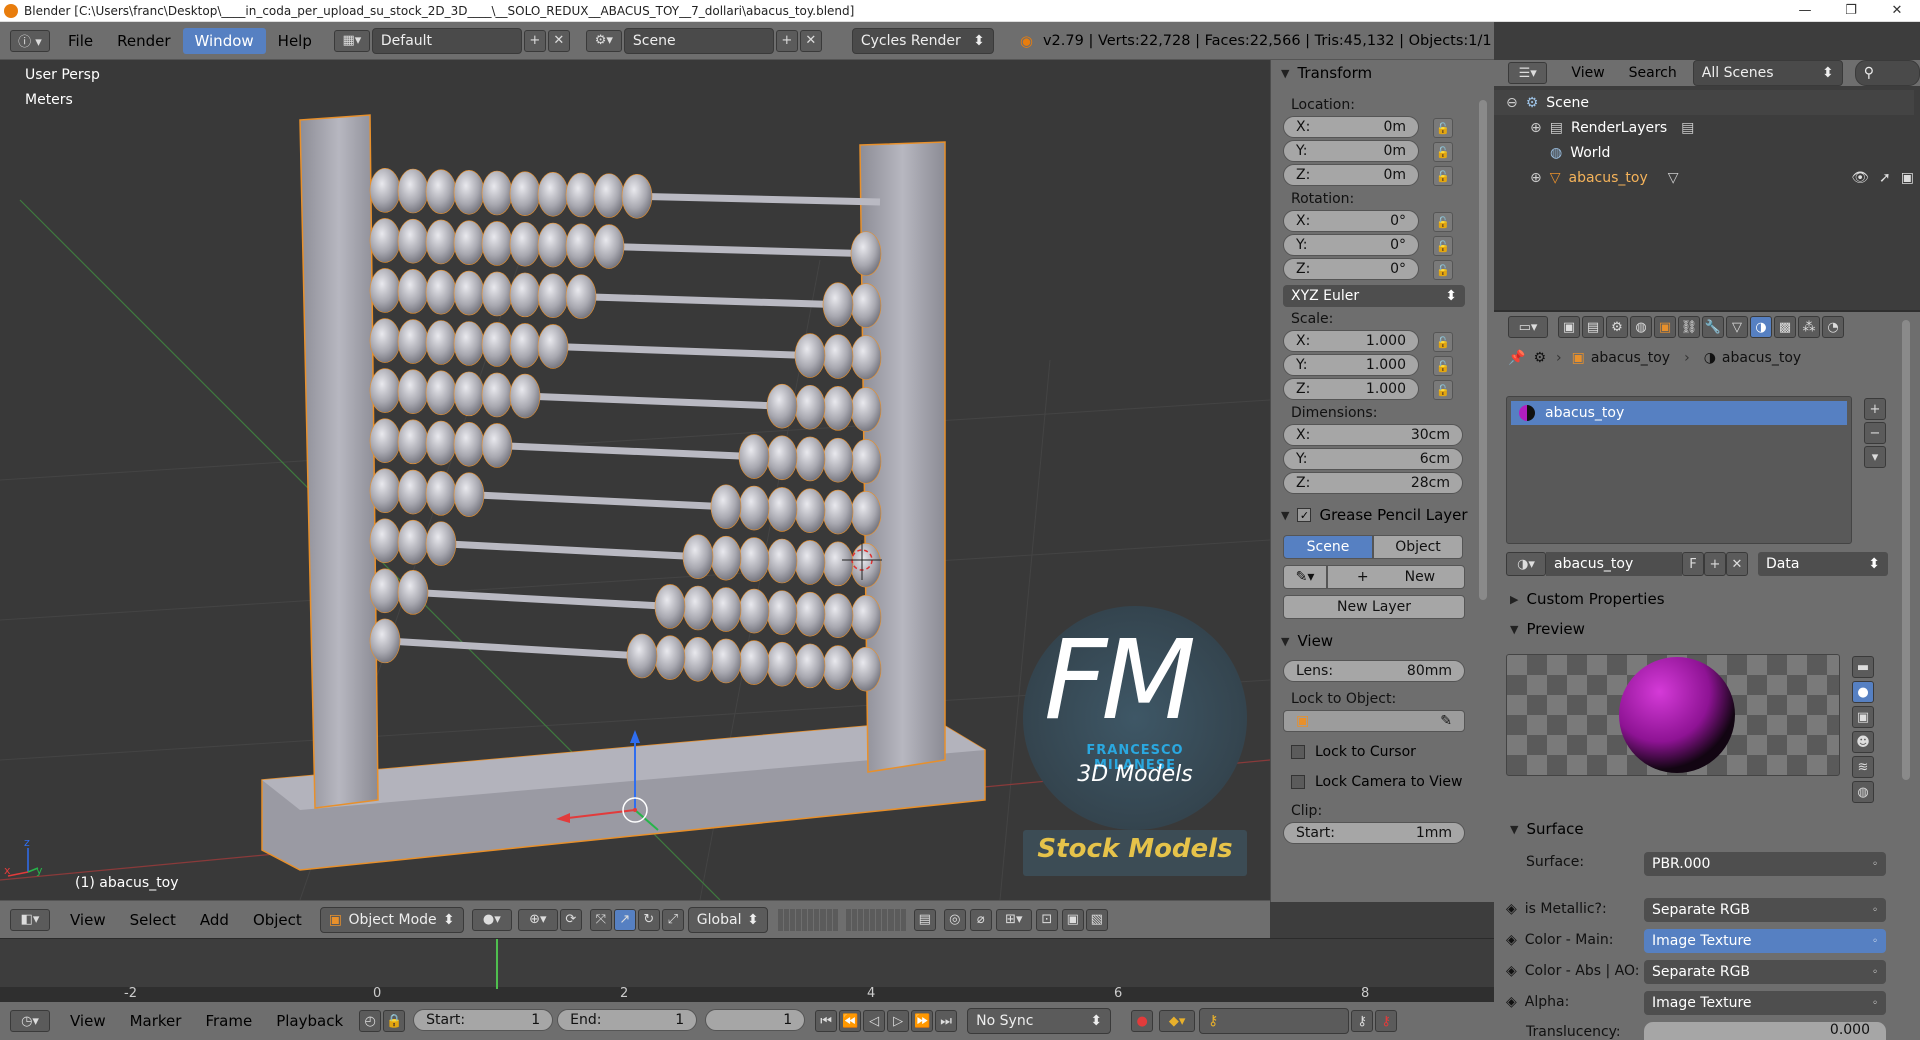 The width and height of the screenshot is (1920, 1040). I want to click on pivot-point-icon: ⊕▾, so click(537, 919).